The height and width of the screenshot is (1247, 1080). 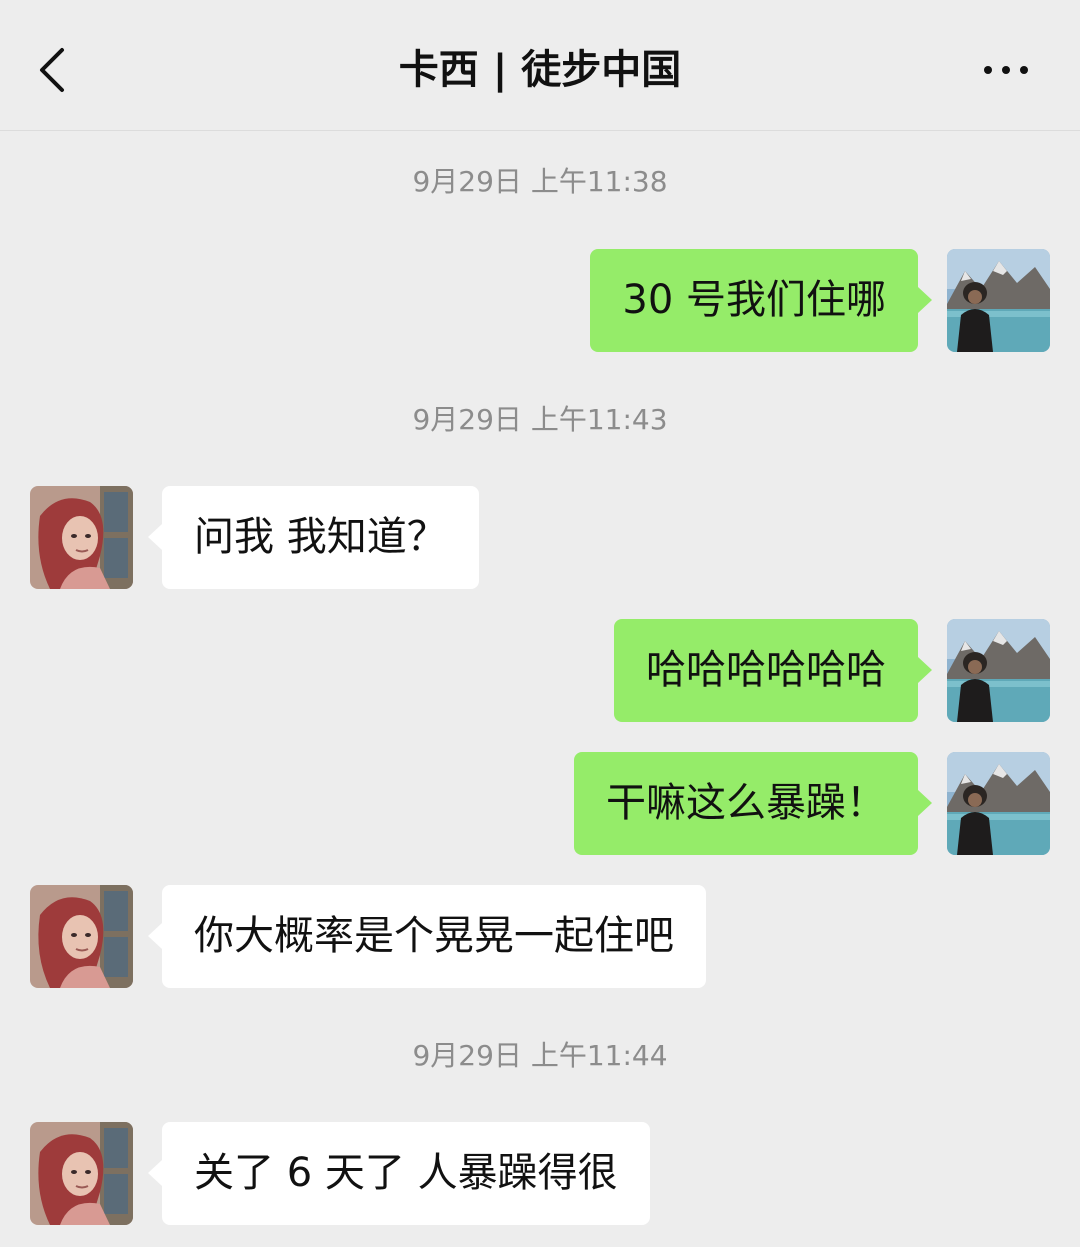 I want to click on message-bubble-outgoing: 30 号我们住哪, so click(x=761, y=300).